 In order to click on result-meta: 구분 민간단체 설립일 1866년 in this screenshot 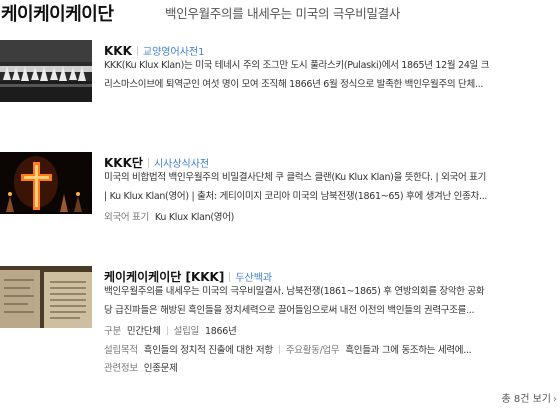, I will do `click(170, 331)`.